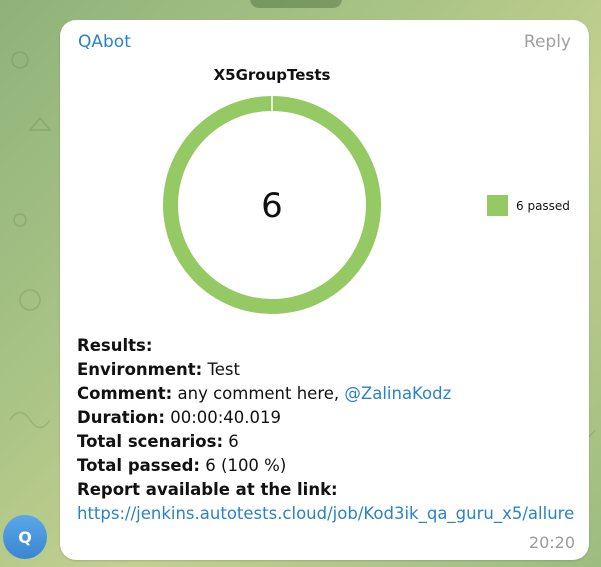  What do you see at coordinates (258, 393) in the screenshot?
I see `comment-value: any comment here,` at bounding box center [258, 393].